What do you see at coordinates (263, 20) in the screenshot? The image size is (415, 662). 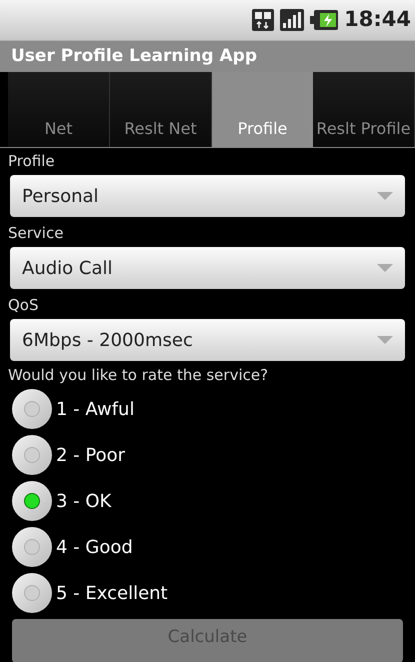 I see `network-type-icon` at bounding box center [263, 20].